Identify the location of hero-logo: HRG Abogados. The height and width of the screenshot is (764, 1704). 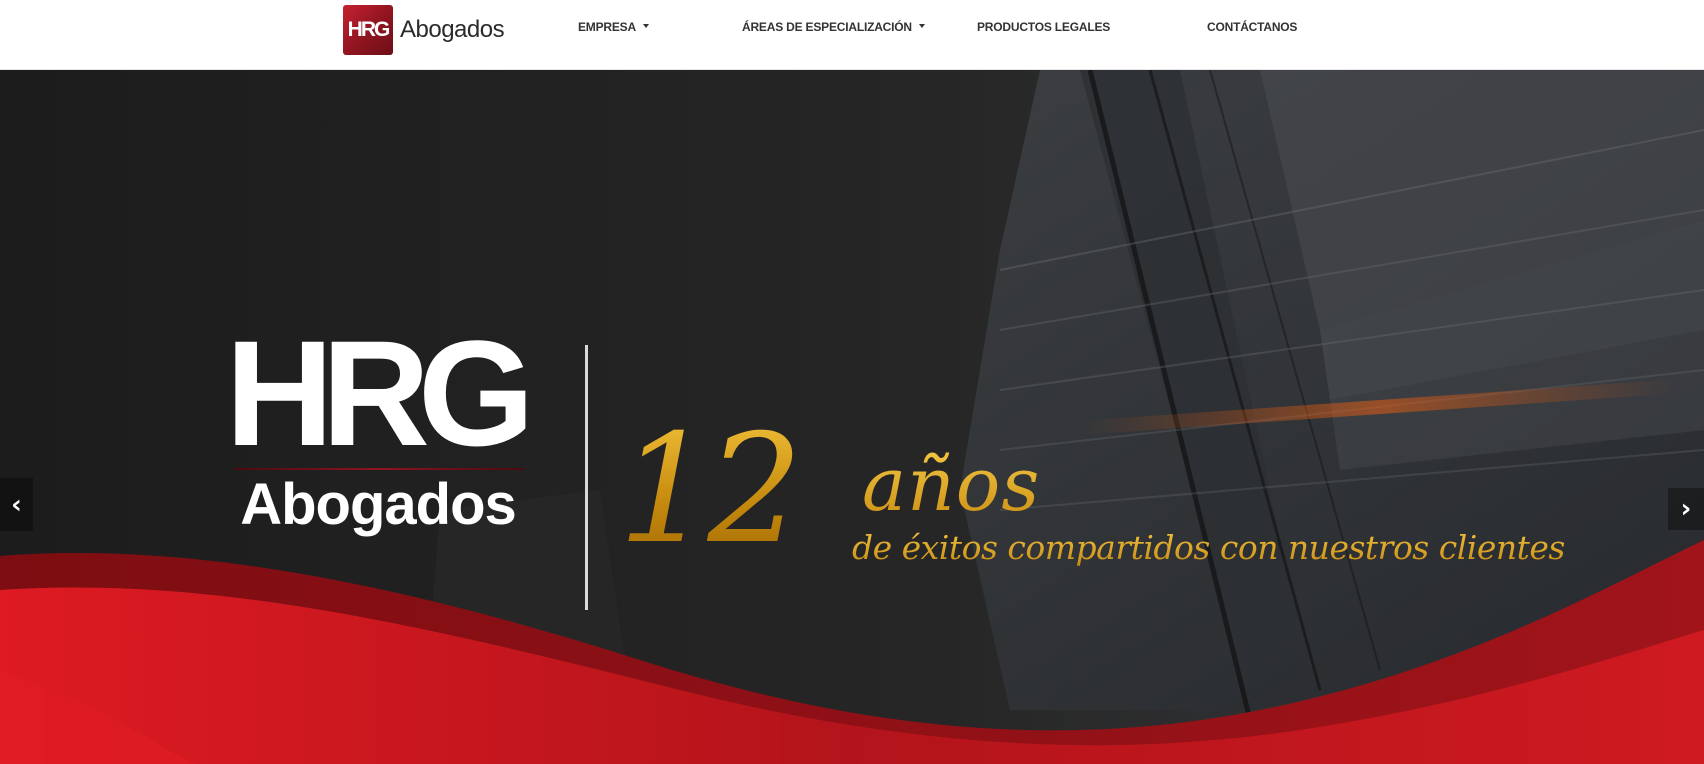
(379, 427).